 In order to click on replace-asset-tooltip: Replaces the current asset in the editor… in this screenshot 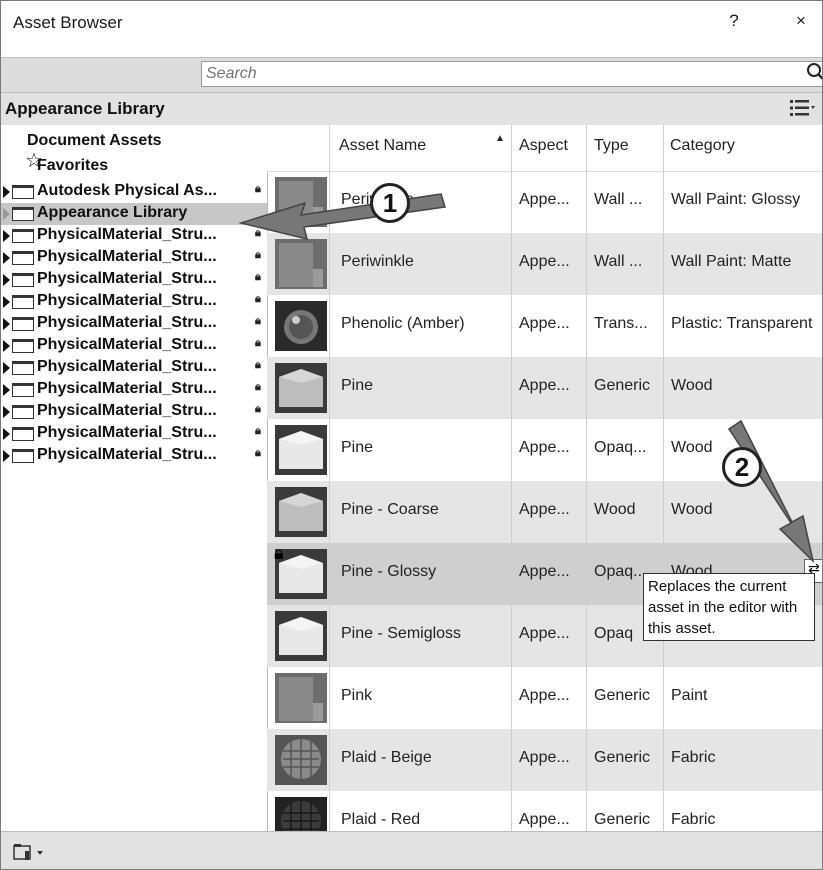, I will do `click(729, 607)`.